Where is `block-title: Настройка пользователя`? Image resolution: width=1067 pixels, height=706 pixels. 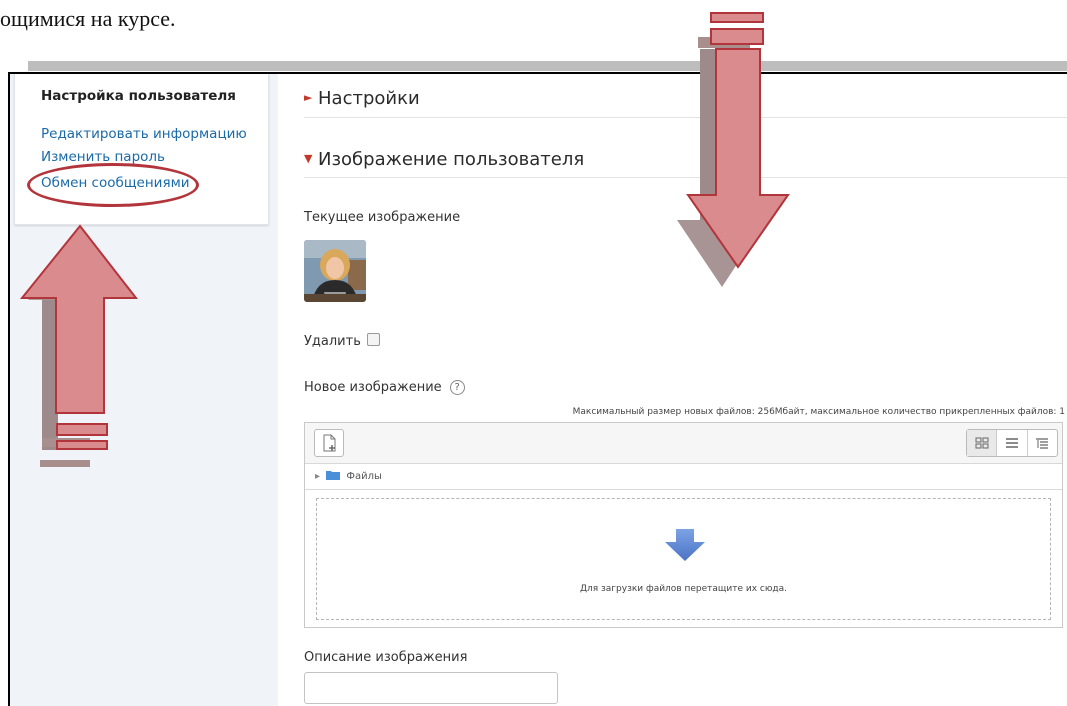 block-title: Настройка пользователя is located at coordinates (138, 96).